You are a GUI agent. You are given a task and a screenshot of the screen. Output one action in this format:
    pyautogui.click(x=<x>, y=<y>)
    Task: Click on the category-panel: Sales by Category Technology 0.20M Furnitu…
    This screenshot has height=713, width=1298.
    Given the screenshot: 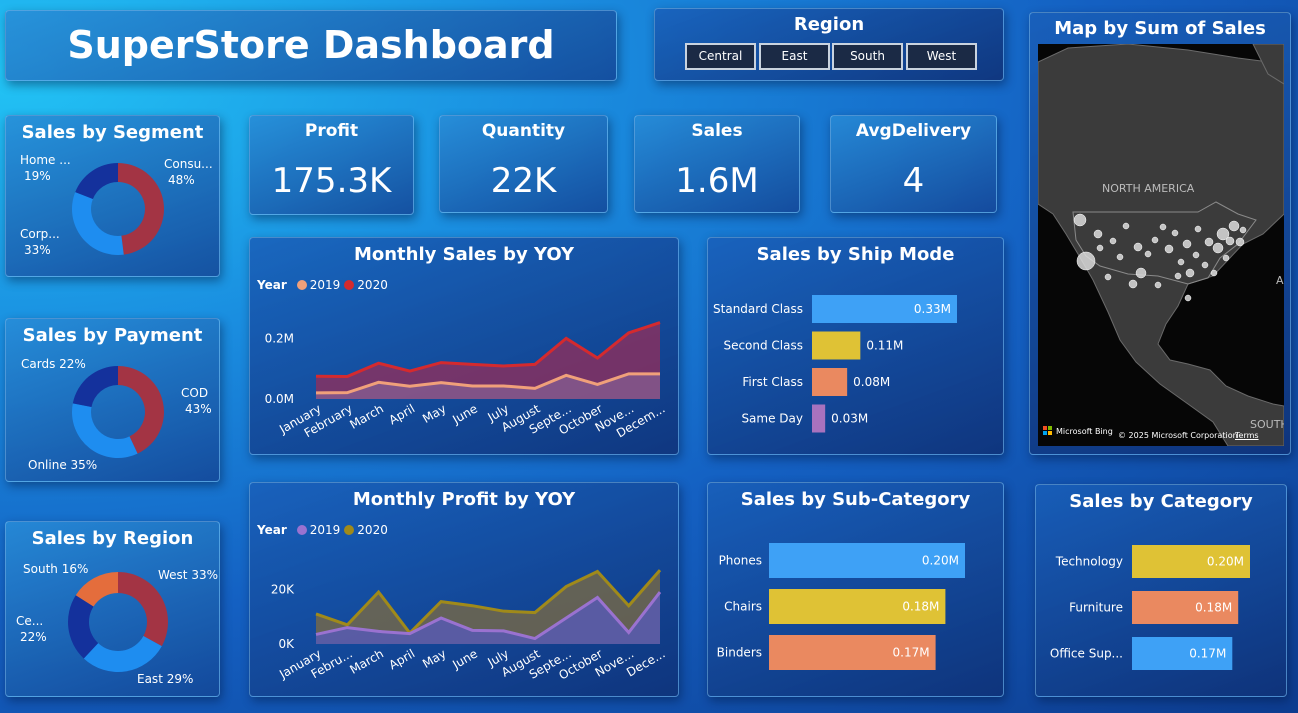 What is the action you would take?
    pyautogui.click(x=1161, y=590)
    